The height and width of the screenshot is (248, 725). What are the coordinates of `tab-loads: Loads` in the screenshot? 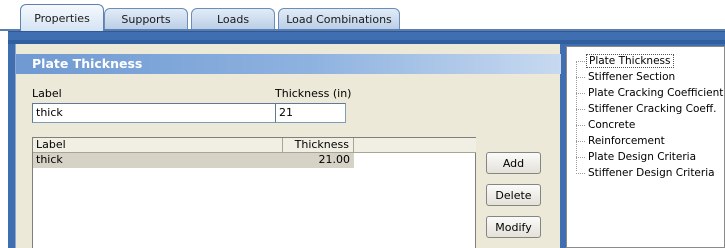 It's located at (233, 19).